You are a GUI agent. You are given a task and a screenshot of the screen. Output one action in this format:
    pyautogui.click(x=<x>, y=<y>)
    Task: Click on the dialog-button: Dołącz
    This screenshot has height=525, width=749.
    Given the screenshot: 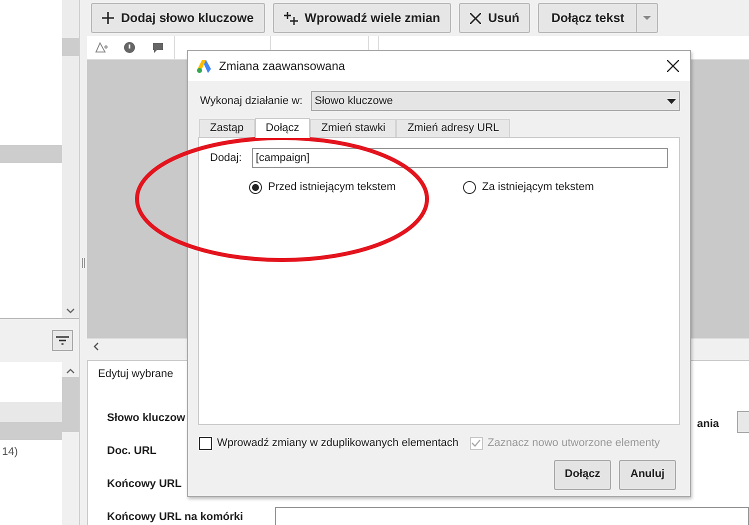 What is the action you would take?
    pyautogui.click(x=582, y=475)
    